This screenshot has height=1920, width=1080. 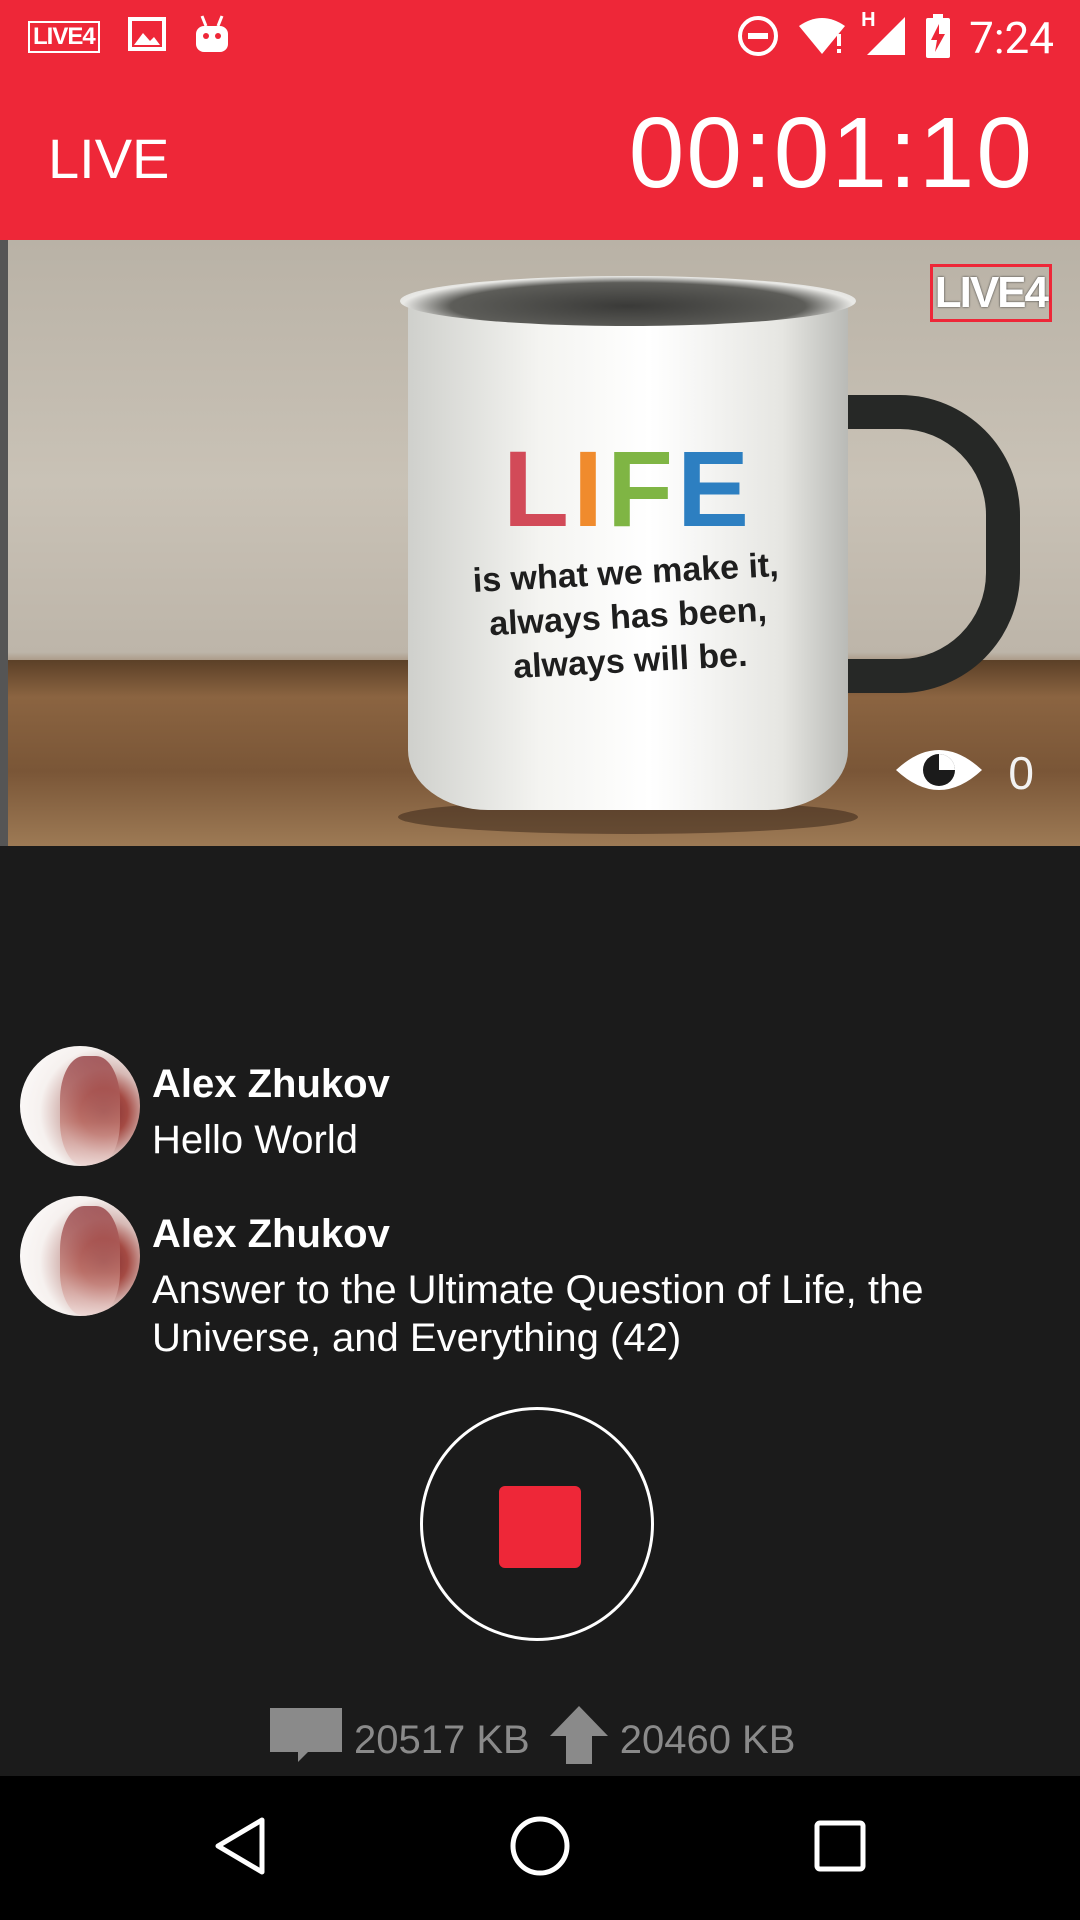 What do you see at coordinates (938, 38) in the screenshot?
I see `battery-charging-icon` at bounding box center [938, 38].